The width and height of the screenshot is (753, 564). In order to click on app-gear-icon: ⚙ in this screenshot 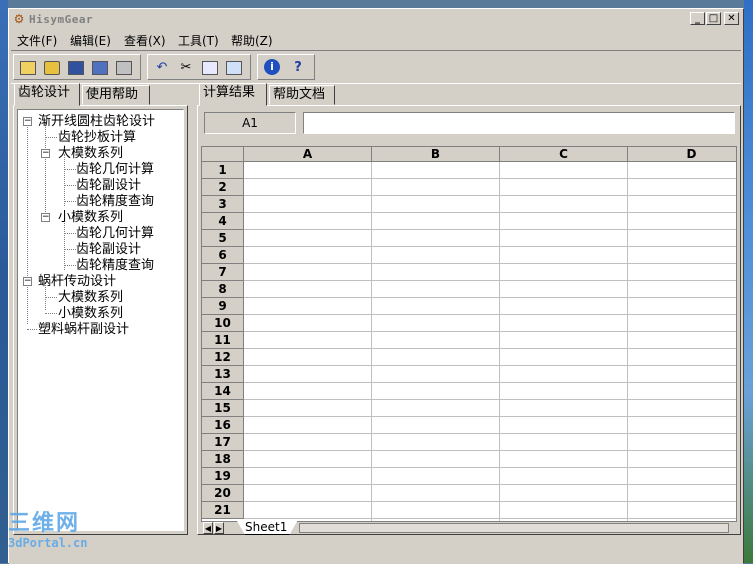, I will do `click(19, 19)`.